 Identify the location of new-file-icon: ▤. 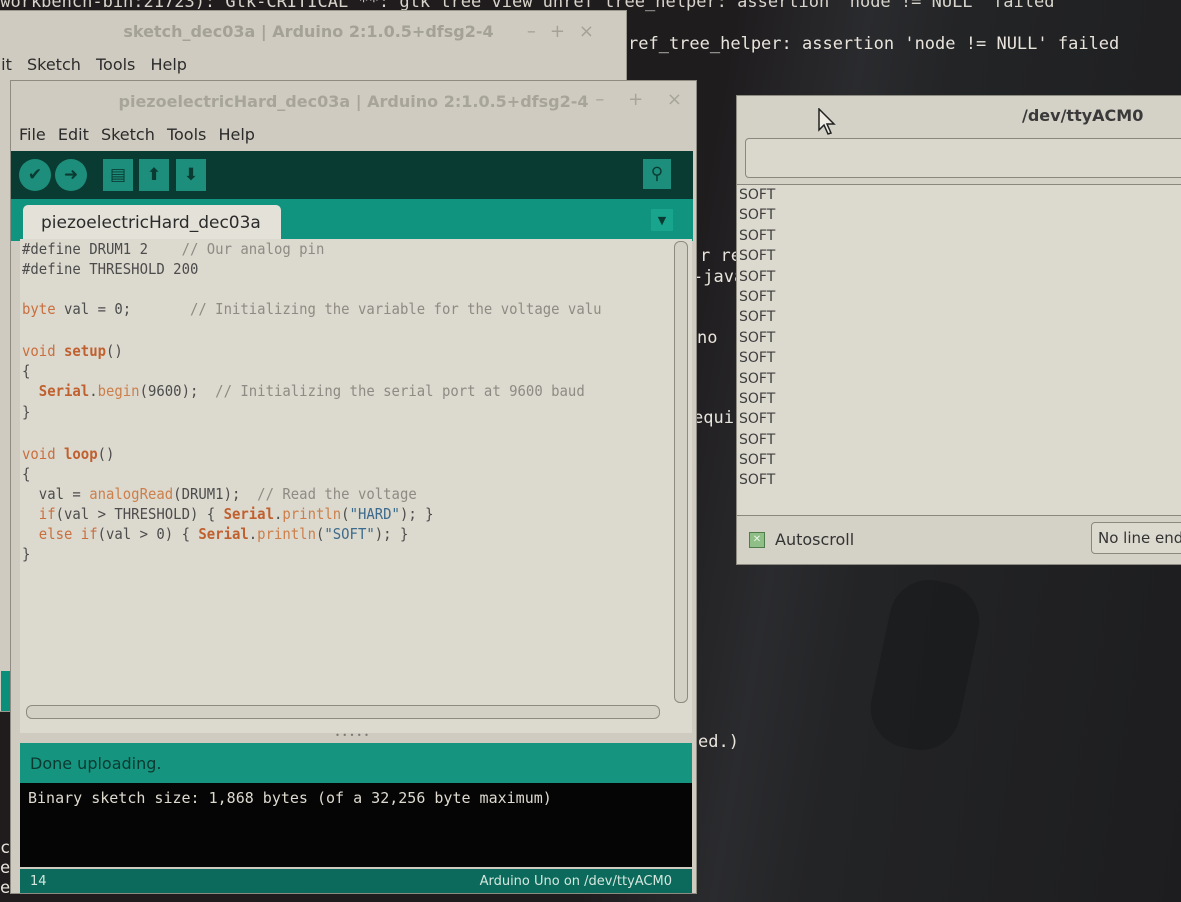
(118, 175).